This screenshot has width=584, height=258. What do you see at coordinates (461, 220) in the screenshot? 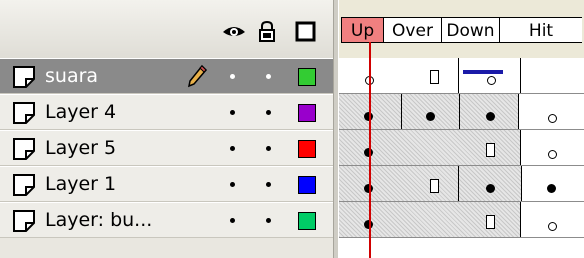
I see `timeline-row-layer-bu` at bounding box center [461, 220].